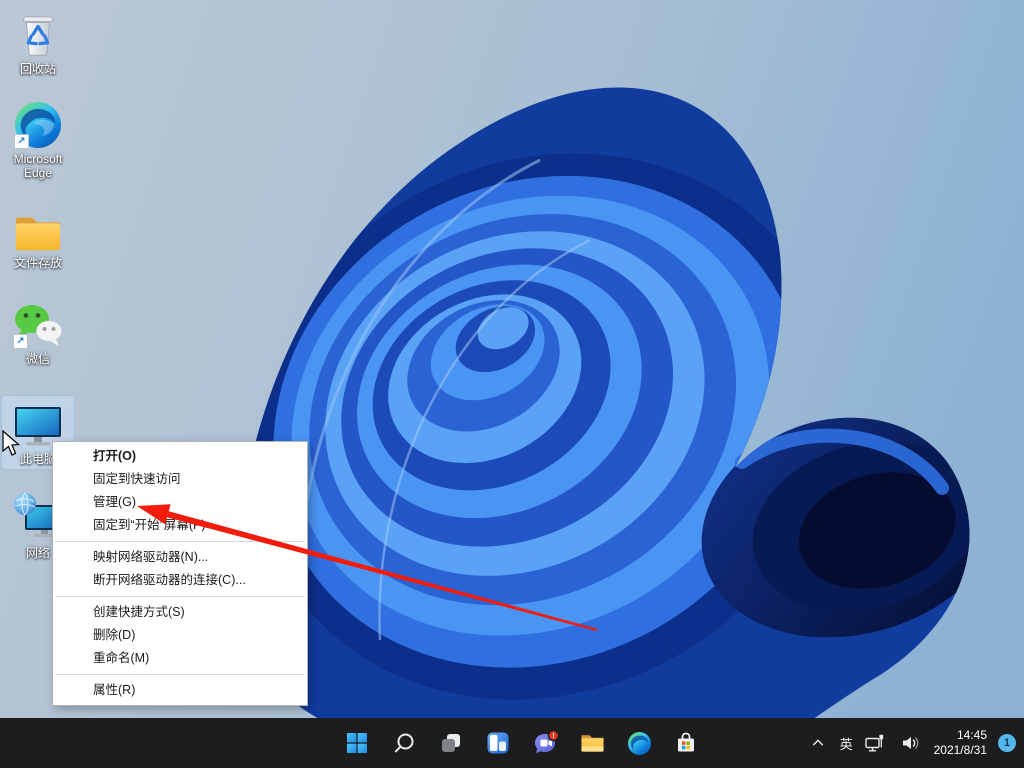 Image resolution: width=1024 pixels, height=768 pixels. What do you see at coordinates (37, 263) in the screenshot?
I see `icon-label: 文件存放` at bounding box center [37, 263].